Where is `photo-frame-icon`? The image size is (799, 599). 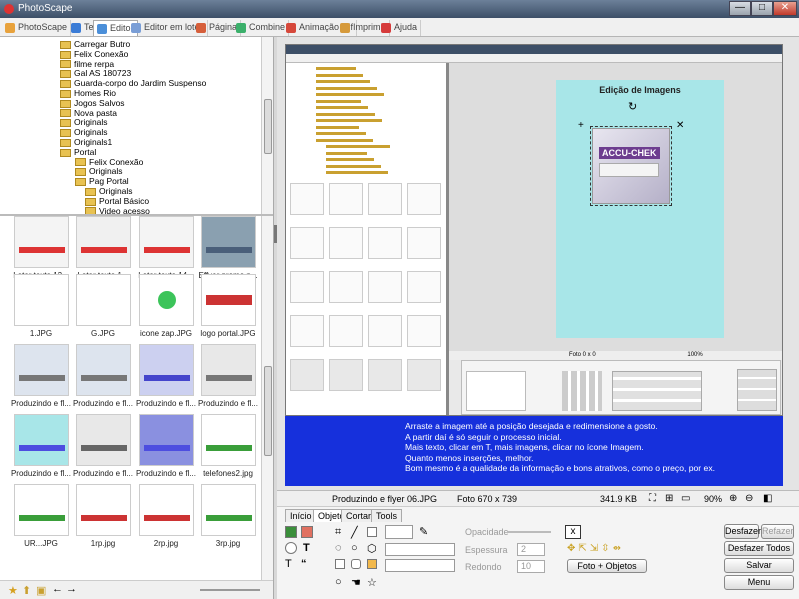
photo-frame-icon is located at coordinates (307, 532).